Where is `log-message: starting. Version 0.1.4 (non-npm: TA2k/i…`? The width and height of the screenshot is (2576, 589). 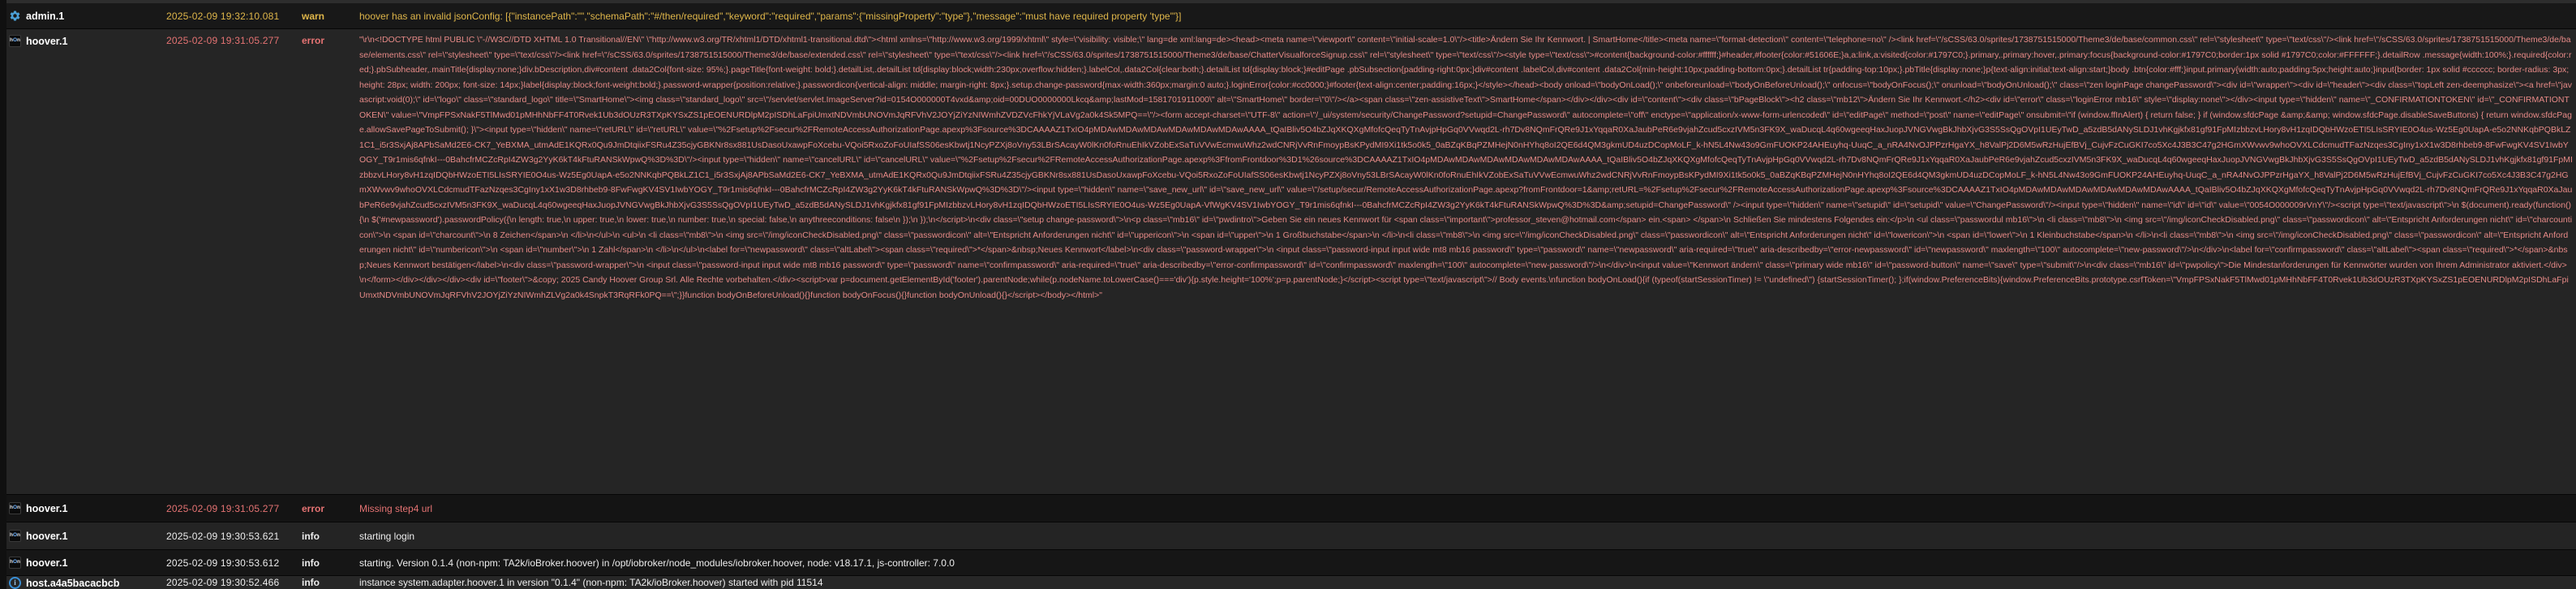 log-message: starting. Version 0.1.4 (non-npm: TA2k/i… is located at coordinates (657, 563).